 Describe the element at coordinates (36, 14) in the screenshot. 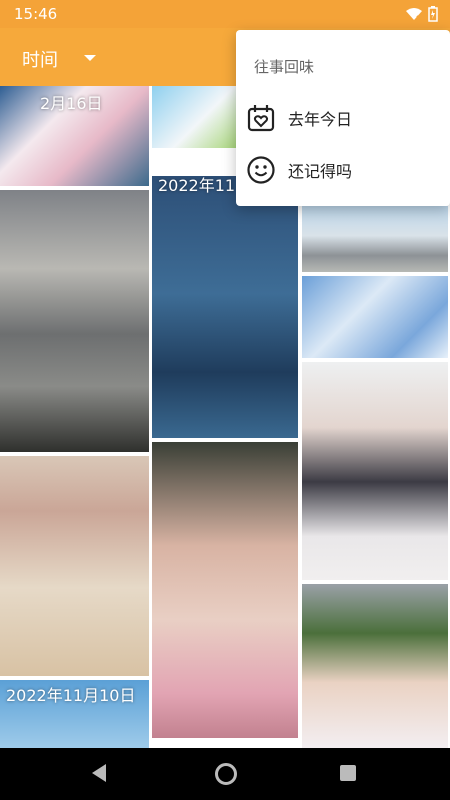

I see `status-time: 15:46` at that location.